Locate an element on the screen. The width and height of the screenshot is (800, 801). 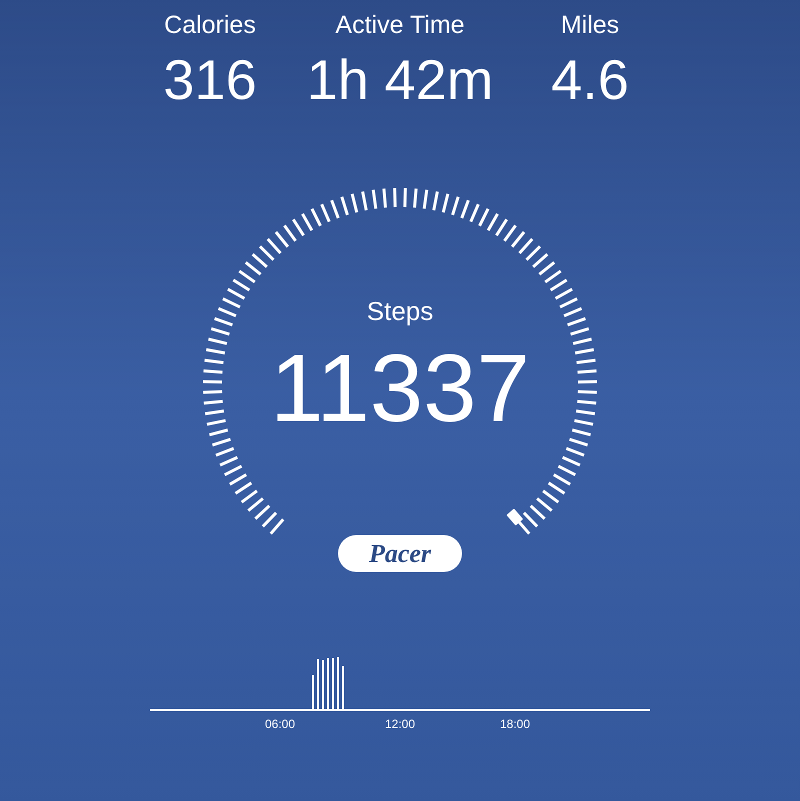
stat-value: 1h 42m is located at coordinates (400, 80).